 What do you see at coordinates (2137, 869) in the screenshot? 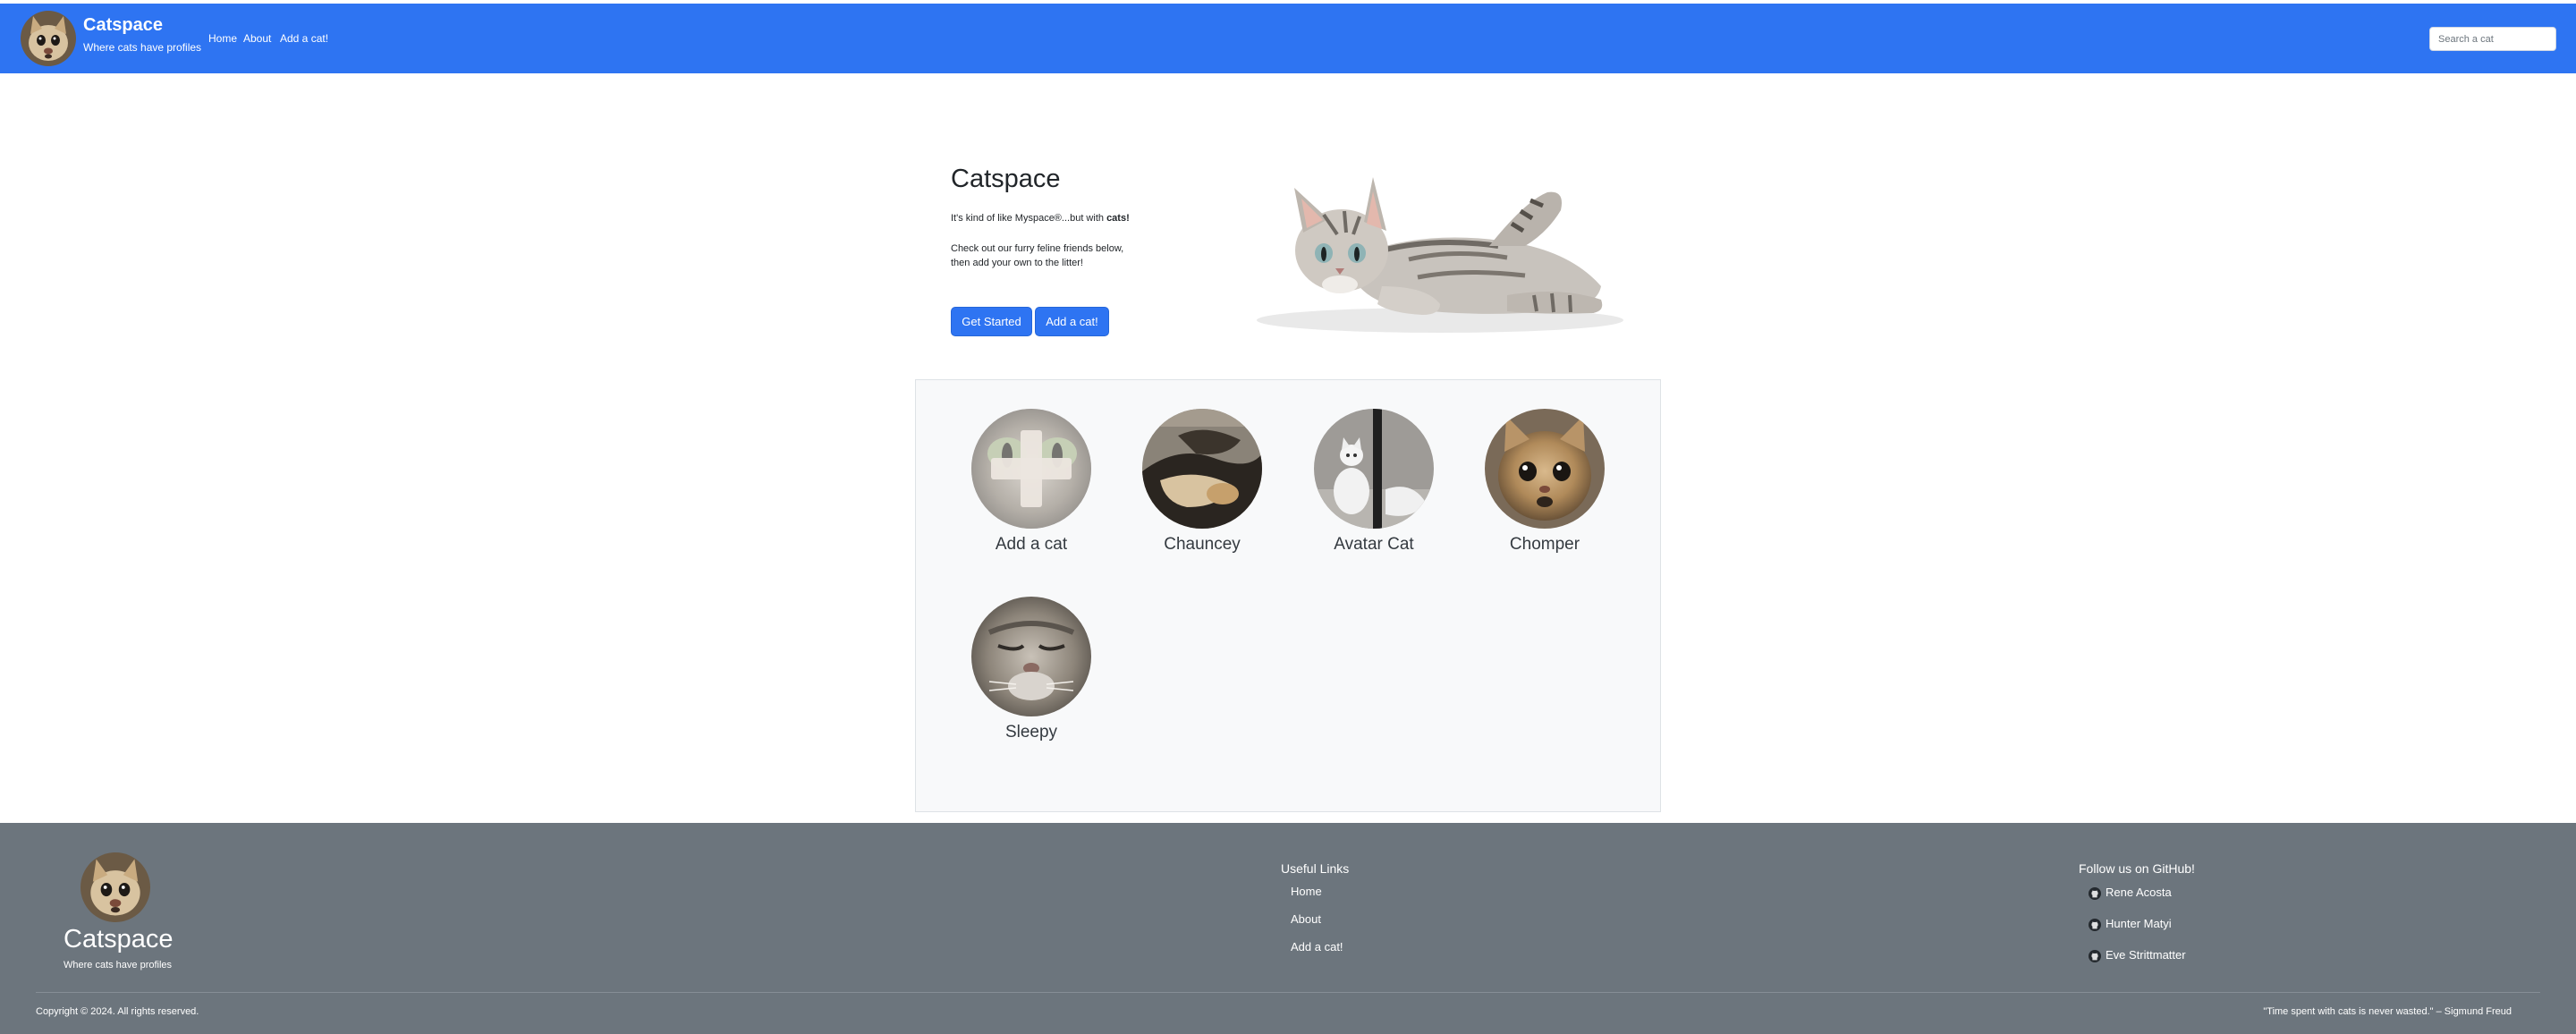
I see `github-heading: Follow us on GitHub!` at bounding box center [2137, 869].